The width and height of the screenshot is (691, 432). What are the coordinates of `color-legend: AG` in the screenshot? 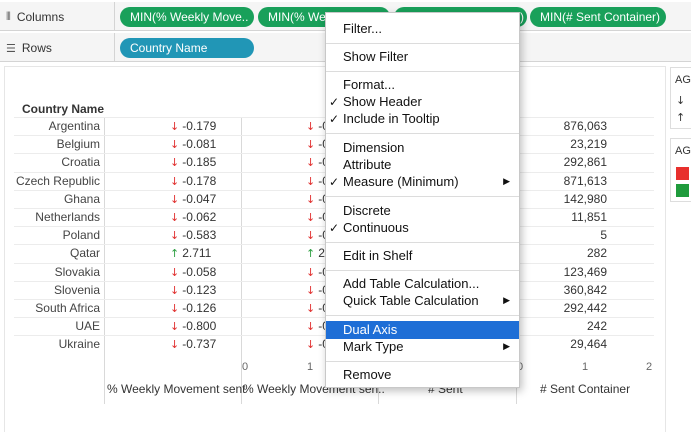 It's located at (680, 170).